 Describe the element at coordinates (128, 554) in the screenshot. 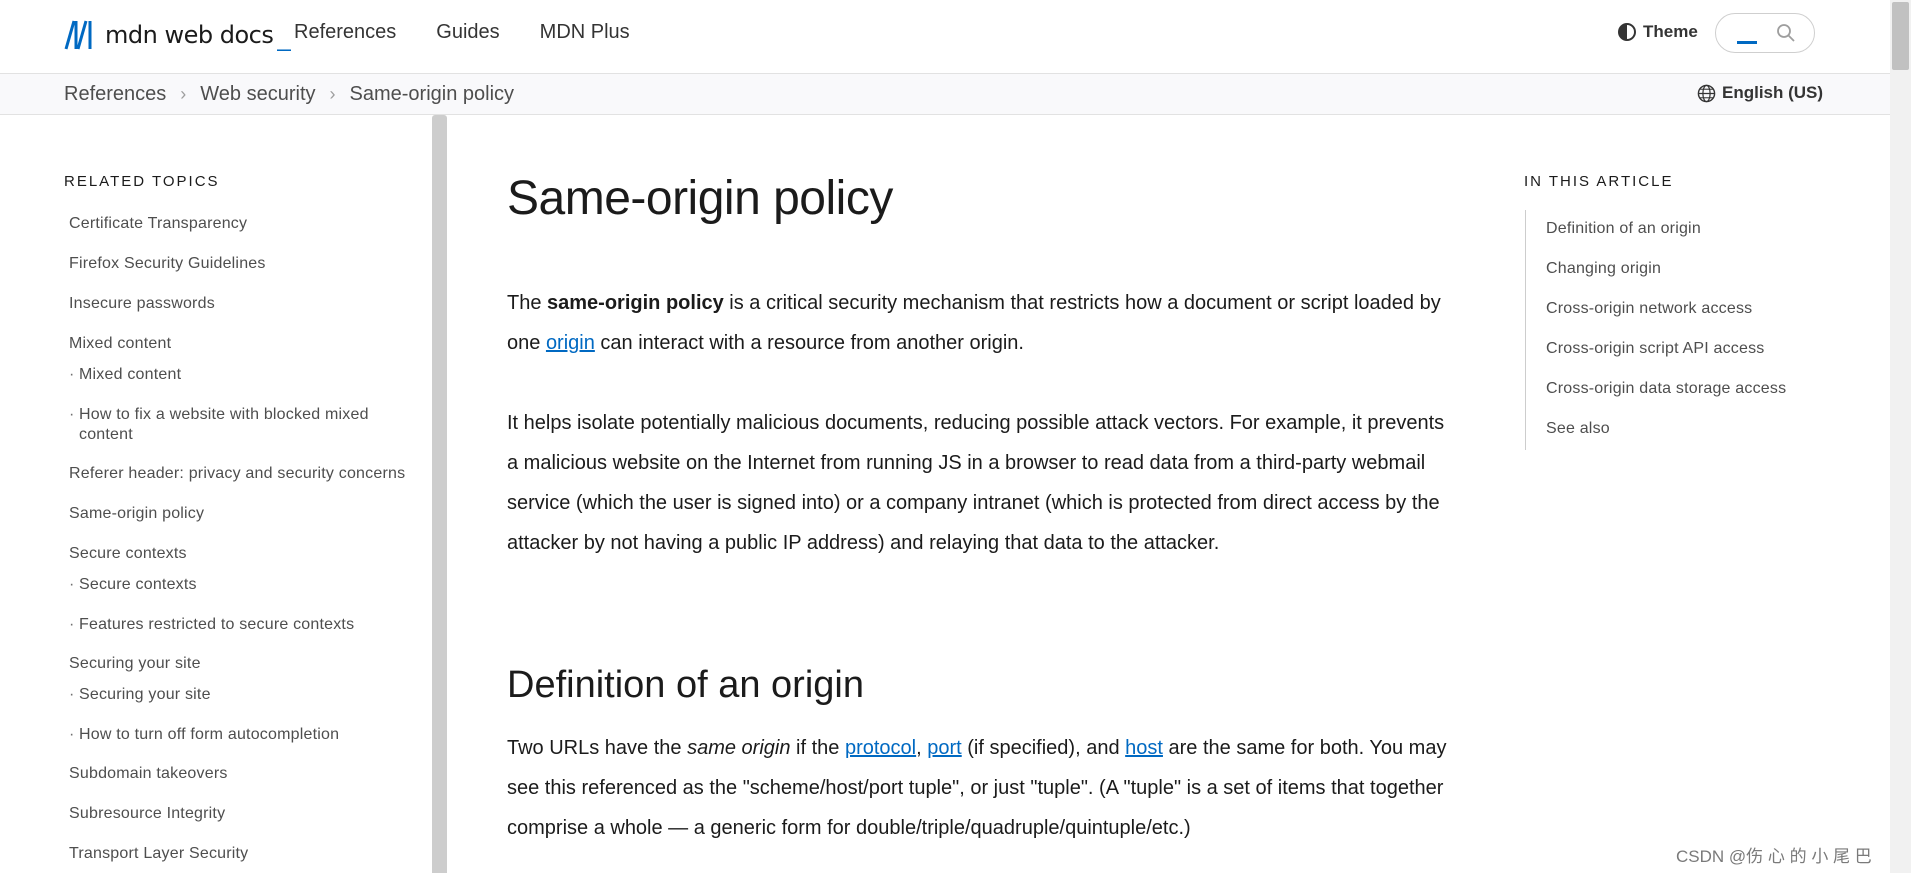

I see `sidebar-item-secure-contexts: Secure contexts` at that location.